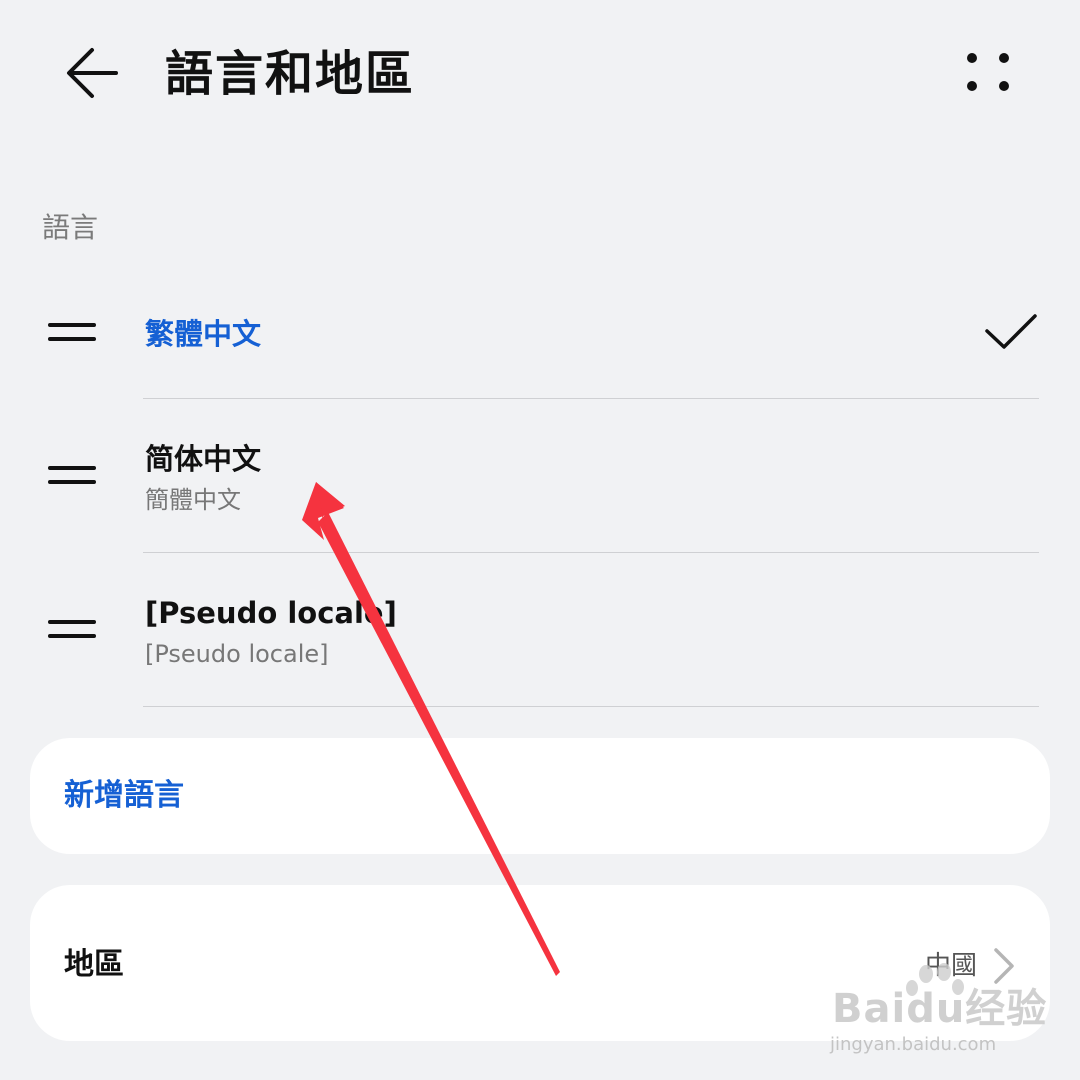  Describe the element at coordinates (540, 344) in the screenshot. I see `language-item: 繁體中文` at that location.